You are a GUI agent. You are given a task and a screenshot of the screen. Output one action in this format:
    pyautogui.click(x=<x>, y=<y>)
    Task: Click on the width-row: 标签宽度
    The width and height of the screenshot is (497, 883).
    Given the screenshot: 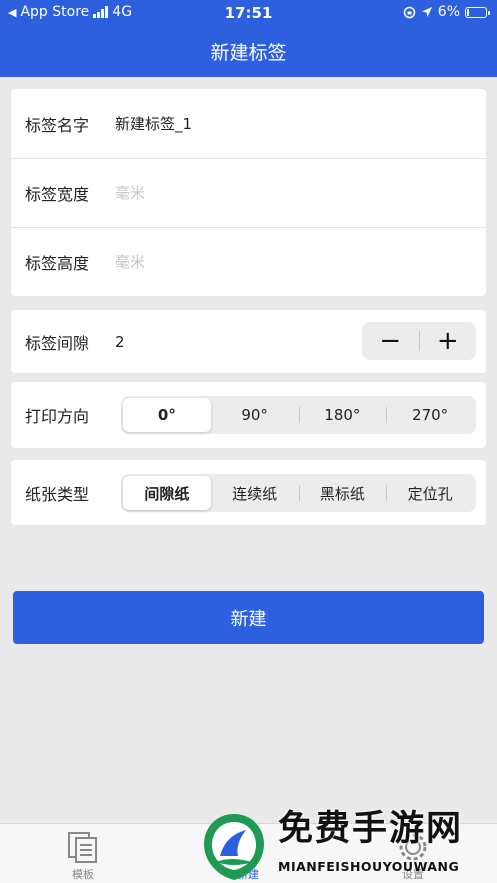 What is the action you would take?
    pyautogui.click(x=248, y=192)
    